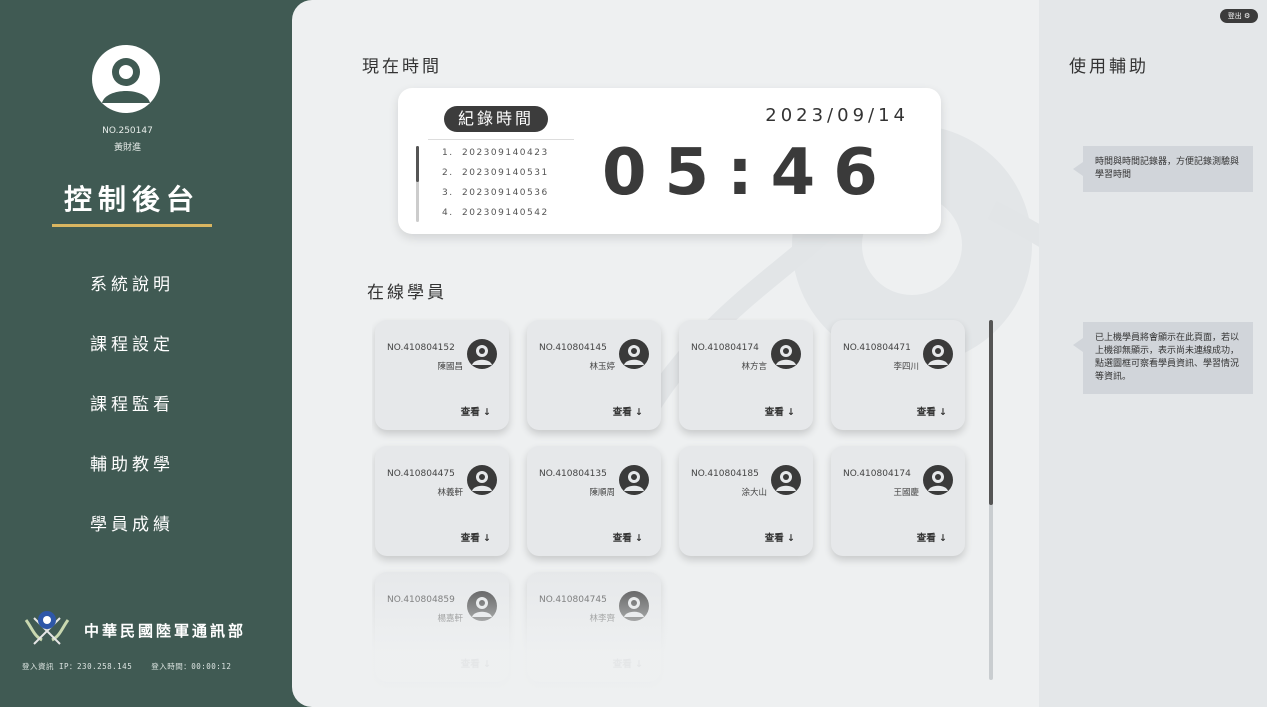 This screenshot has width=1267, height=707. Describe the element at coordinates (1239, 16) in the screenshot. I see `logout-button: 登出 ⚙` at that location.